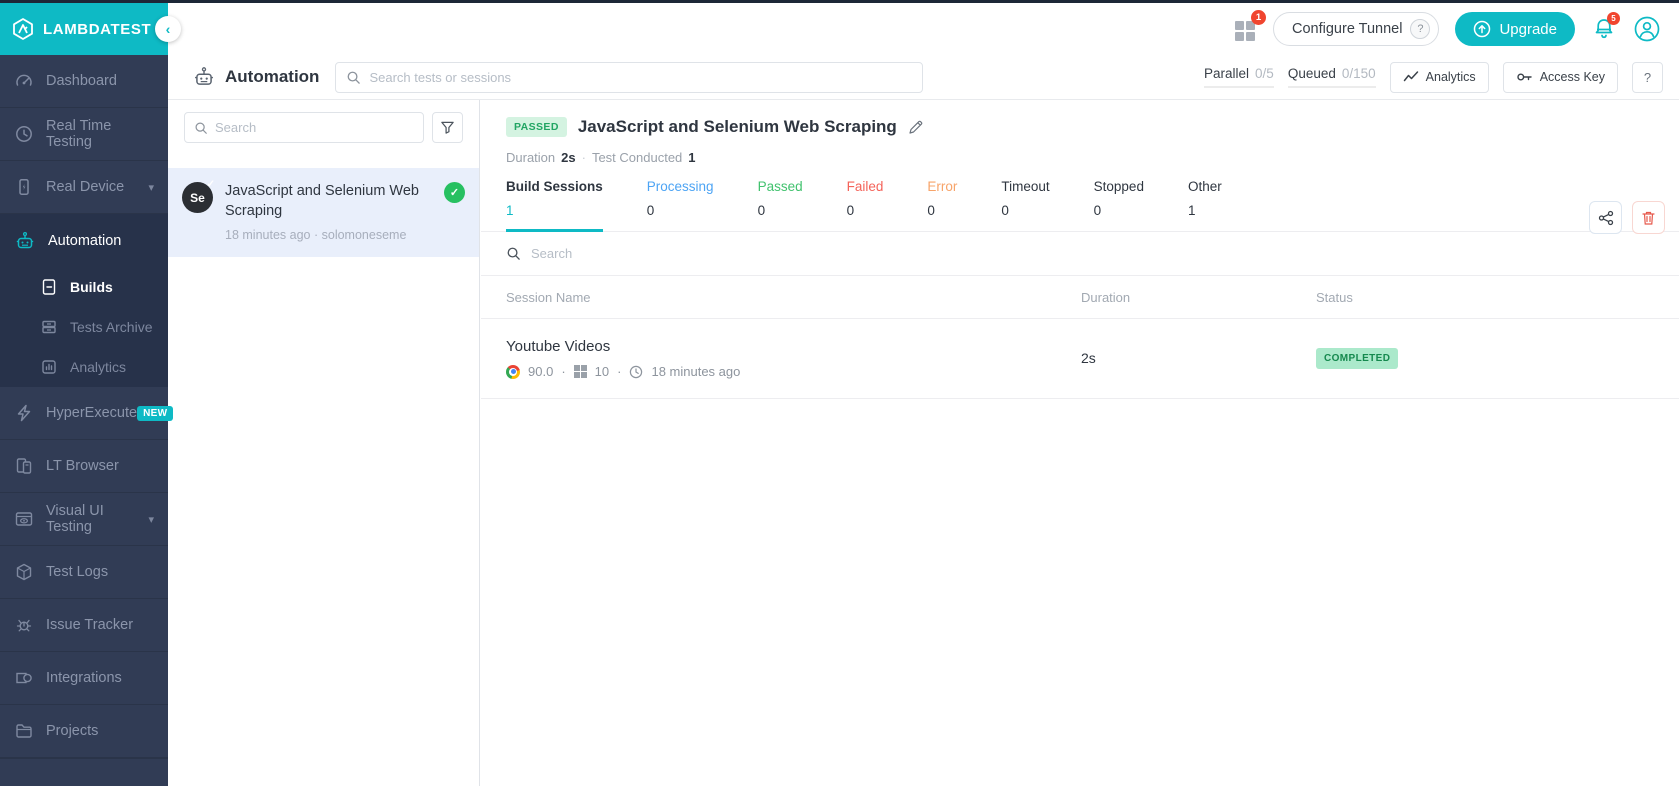 The height and width of the screenshot is (786, 1679). What do you see at coordinates (1605, 27) in the screenshot?
I see `notifications-bell-icon: 5` at bounding box center [1605, 27].